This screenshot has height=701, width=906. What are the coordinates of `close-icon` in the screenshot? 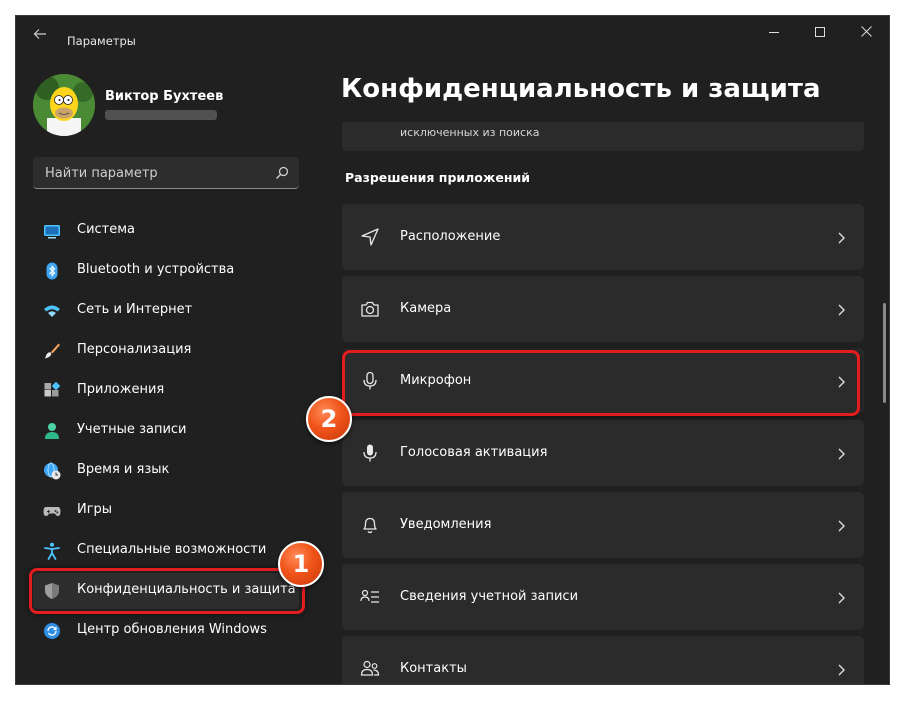 It's located at (866, 33).